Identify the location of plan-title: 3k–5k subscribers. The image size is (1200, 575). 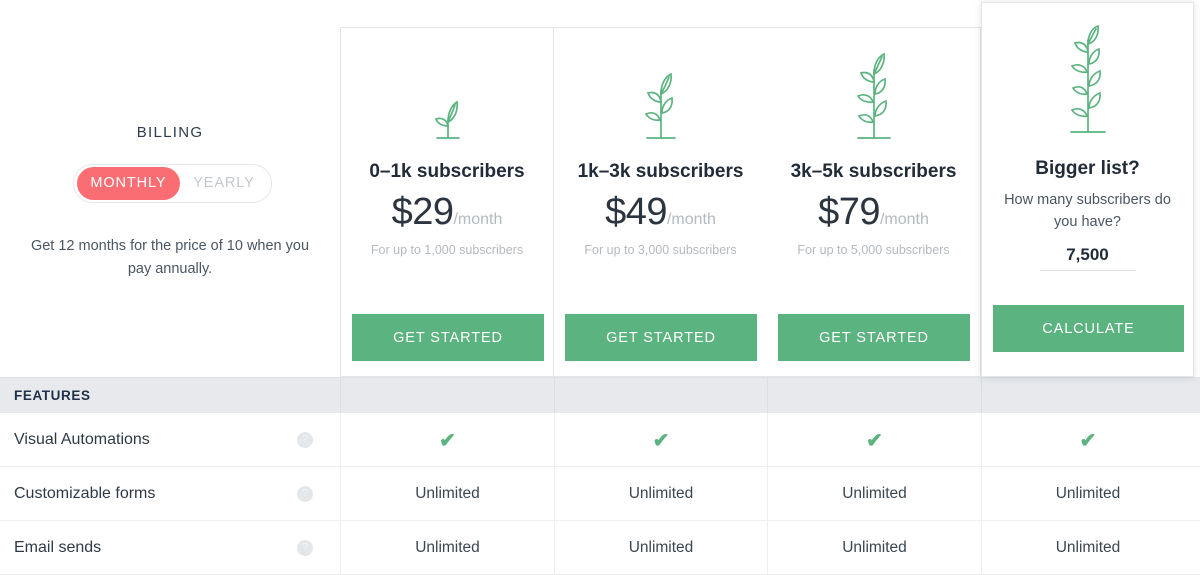
(873, 171).